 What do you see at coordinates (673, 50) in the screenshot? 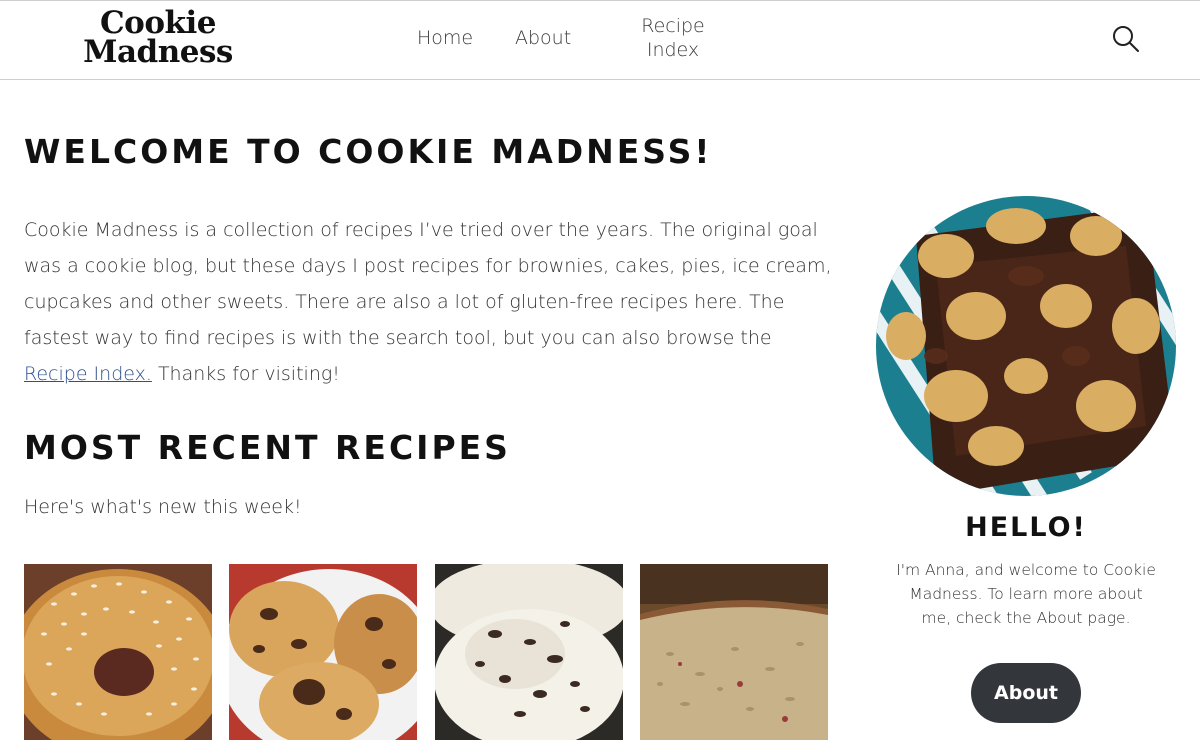
I see `nav-recipe-index-line-2: Index` at bounding box center [673, 50].